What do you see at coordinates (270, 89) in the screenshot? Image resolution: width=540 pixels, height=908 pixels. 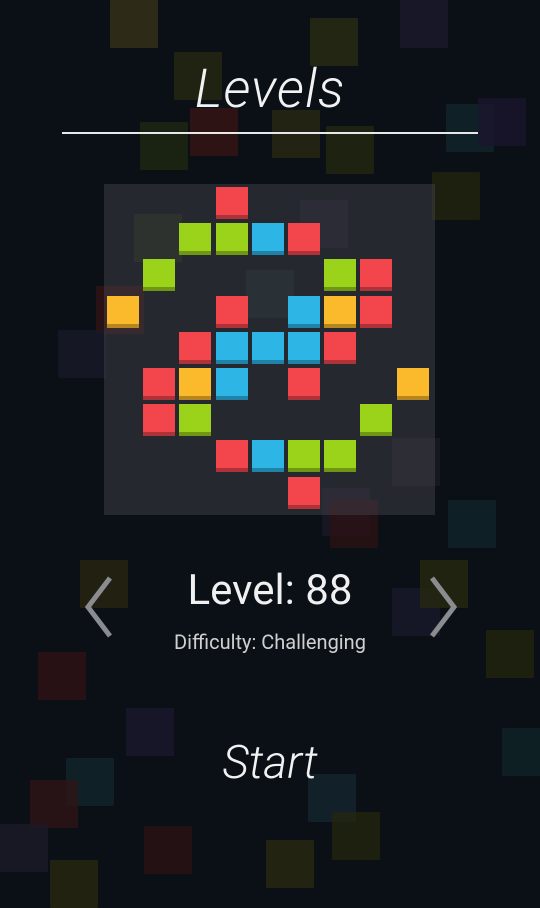 I see `page-title: Levels` at bounding box center [270, 89].